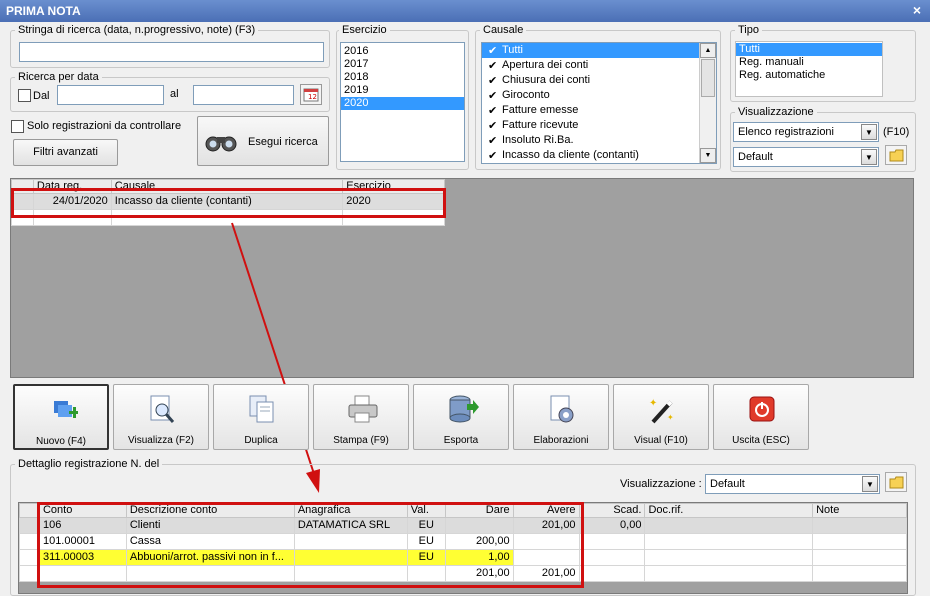 The height and width of the screenshot is (596, 930). Describe the element at coordinates (311, 94) in the screenshot. I see `calendar-icon: 12` at that location.